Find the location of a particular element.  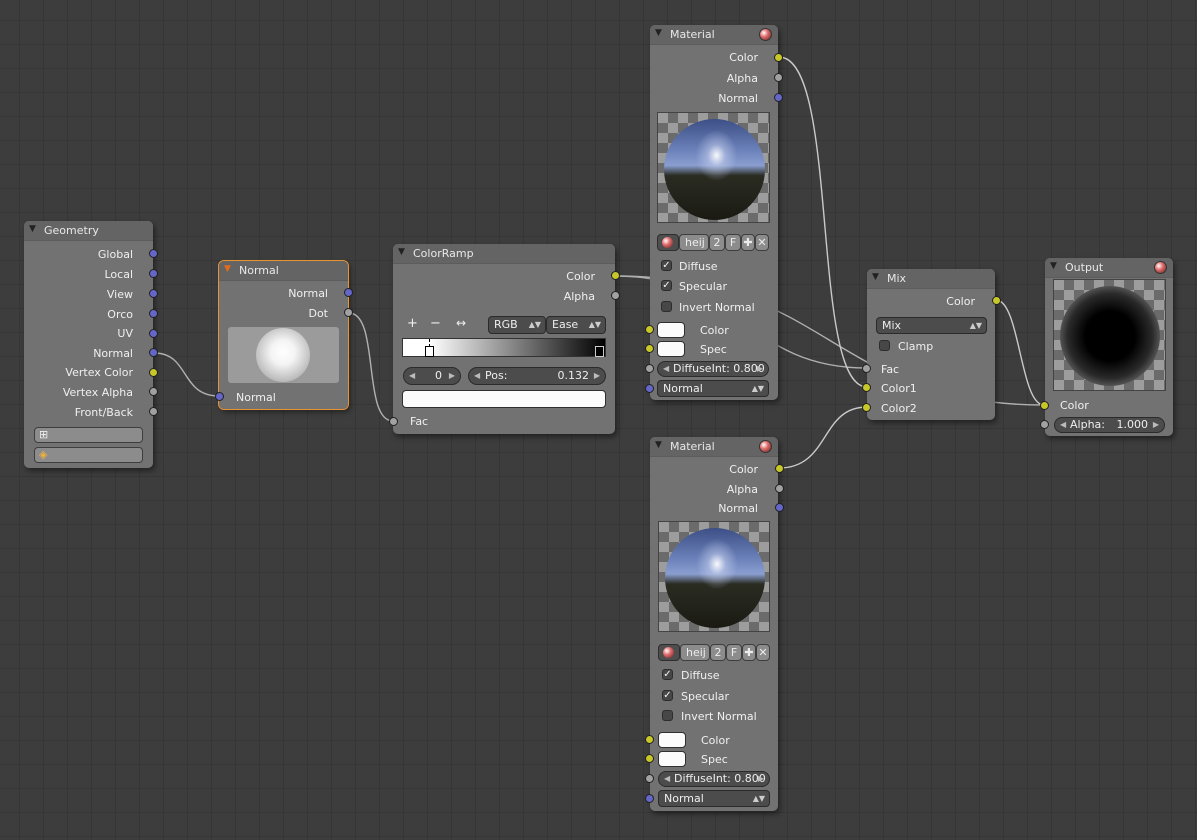

normal-sphere is located at coordinates (283, 355).